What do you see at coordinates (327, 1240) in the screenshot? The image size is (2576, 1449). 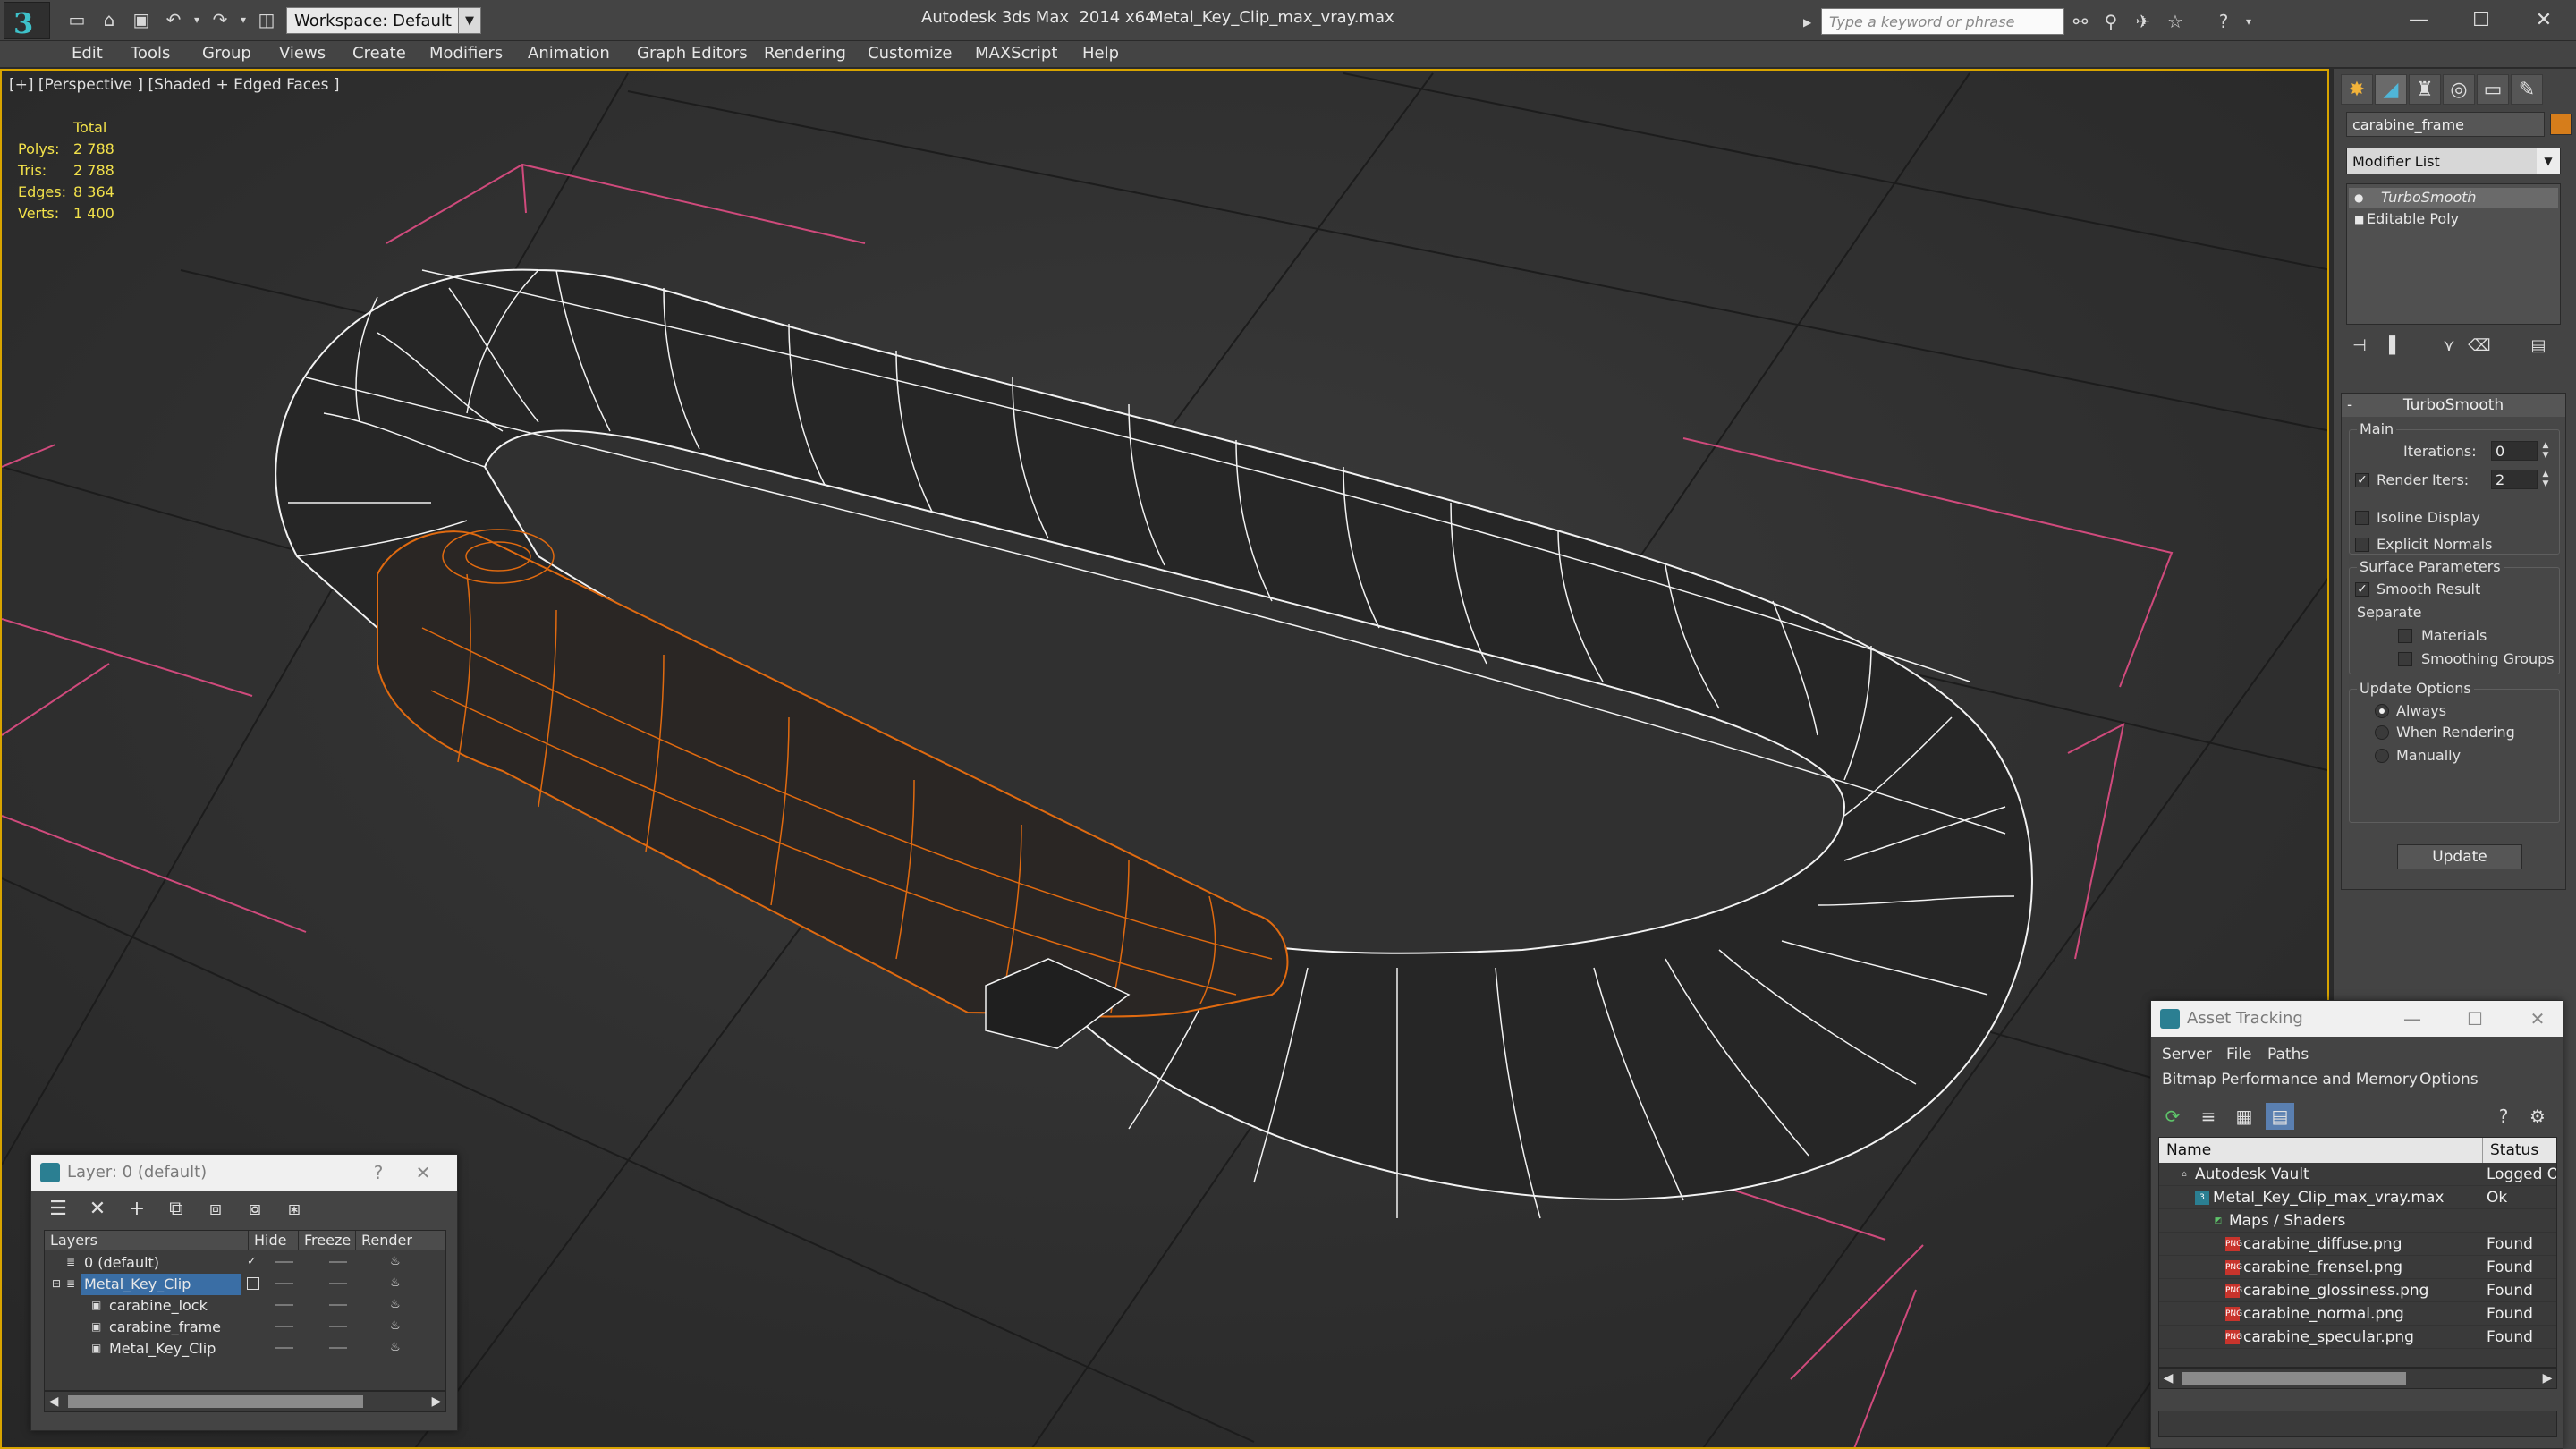 I see `column-freeze: Freeze` at bounding box center [327, 1240].